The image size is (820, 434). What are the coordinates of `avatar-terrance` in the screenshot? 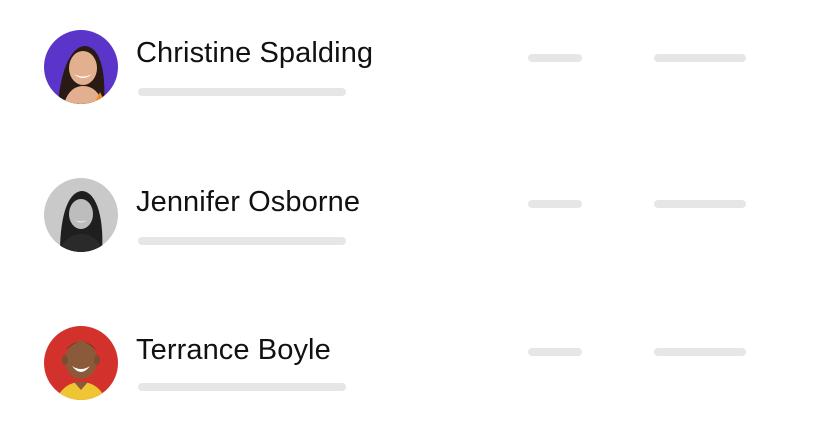 It's located at (81, 363).